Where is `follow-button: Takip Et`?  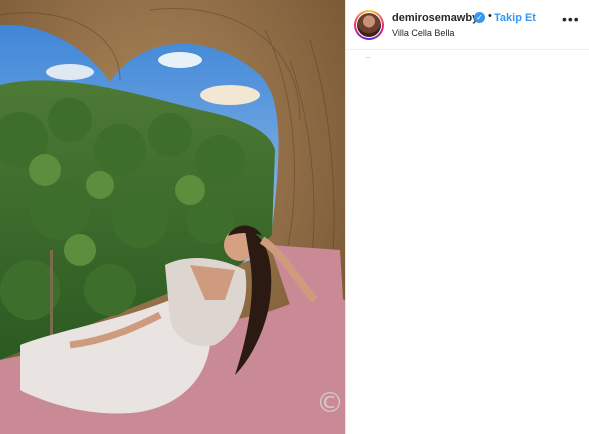
follow-button: Takip Et is located at coordinates (515, 18).